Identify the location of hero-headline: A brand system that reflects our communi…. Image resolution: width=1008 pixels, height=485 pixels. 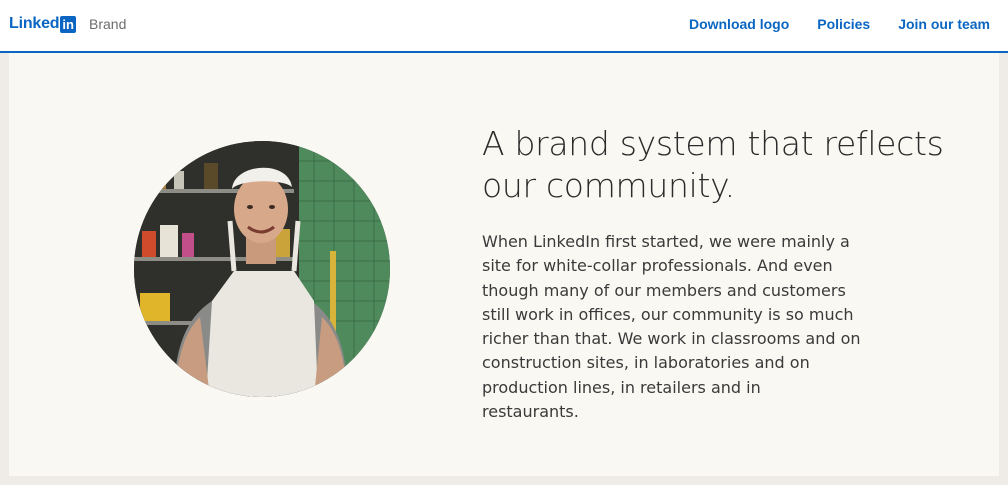
(713, 164).